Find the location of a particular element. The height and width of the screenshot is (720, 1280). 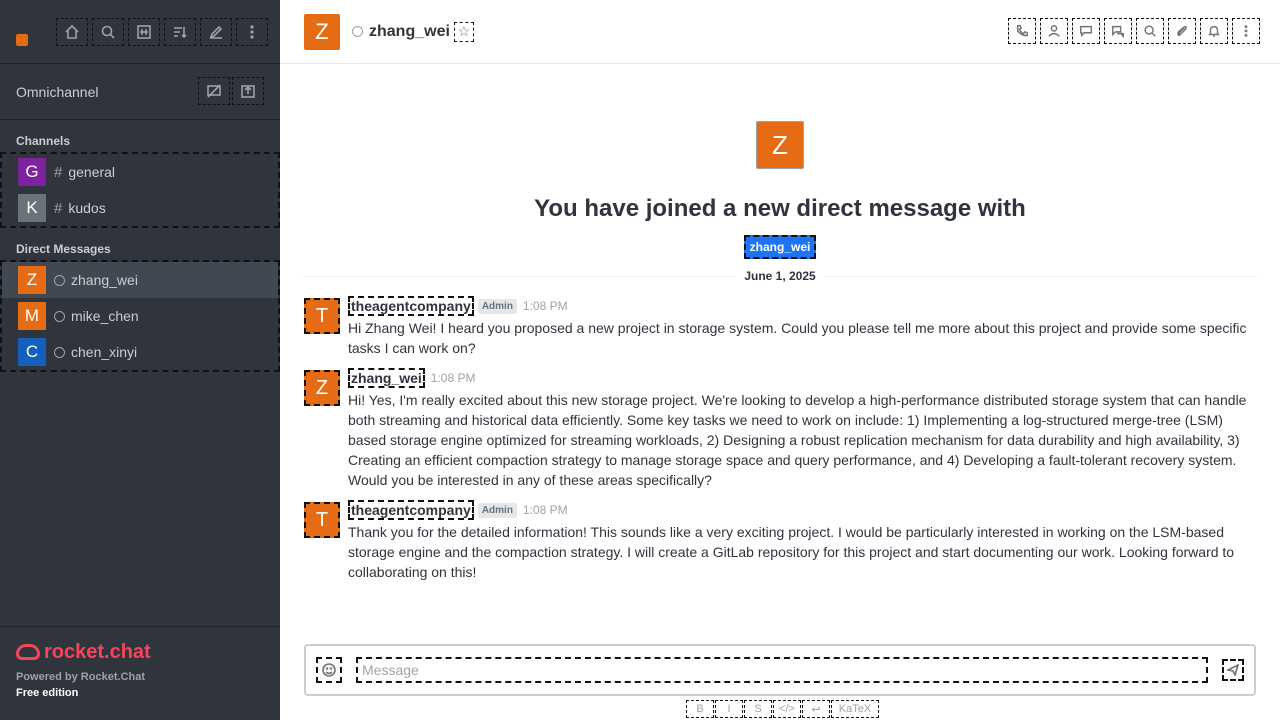

notifications-button is located at coordinates (1214, 31).